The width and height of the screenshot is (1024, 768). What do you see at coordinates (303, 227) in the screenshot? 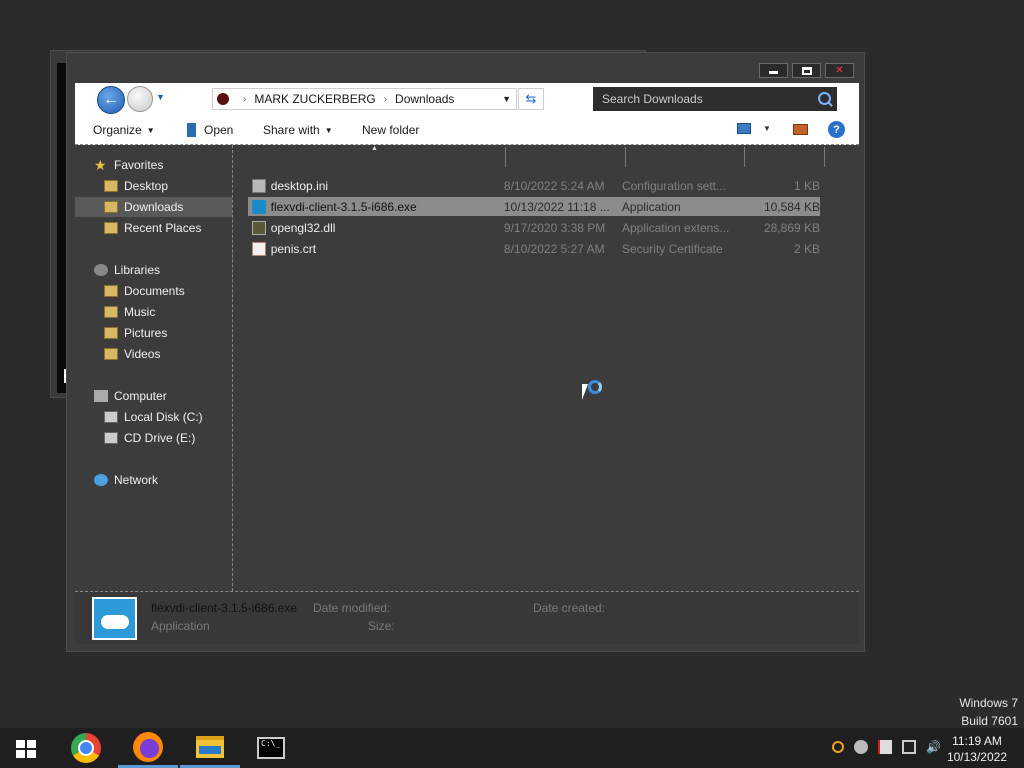
I see `file-name: opengl32.dll` at bounding box center [303, 227].